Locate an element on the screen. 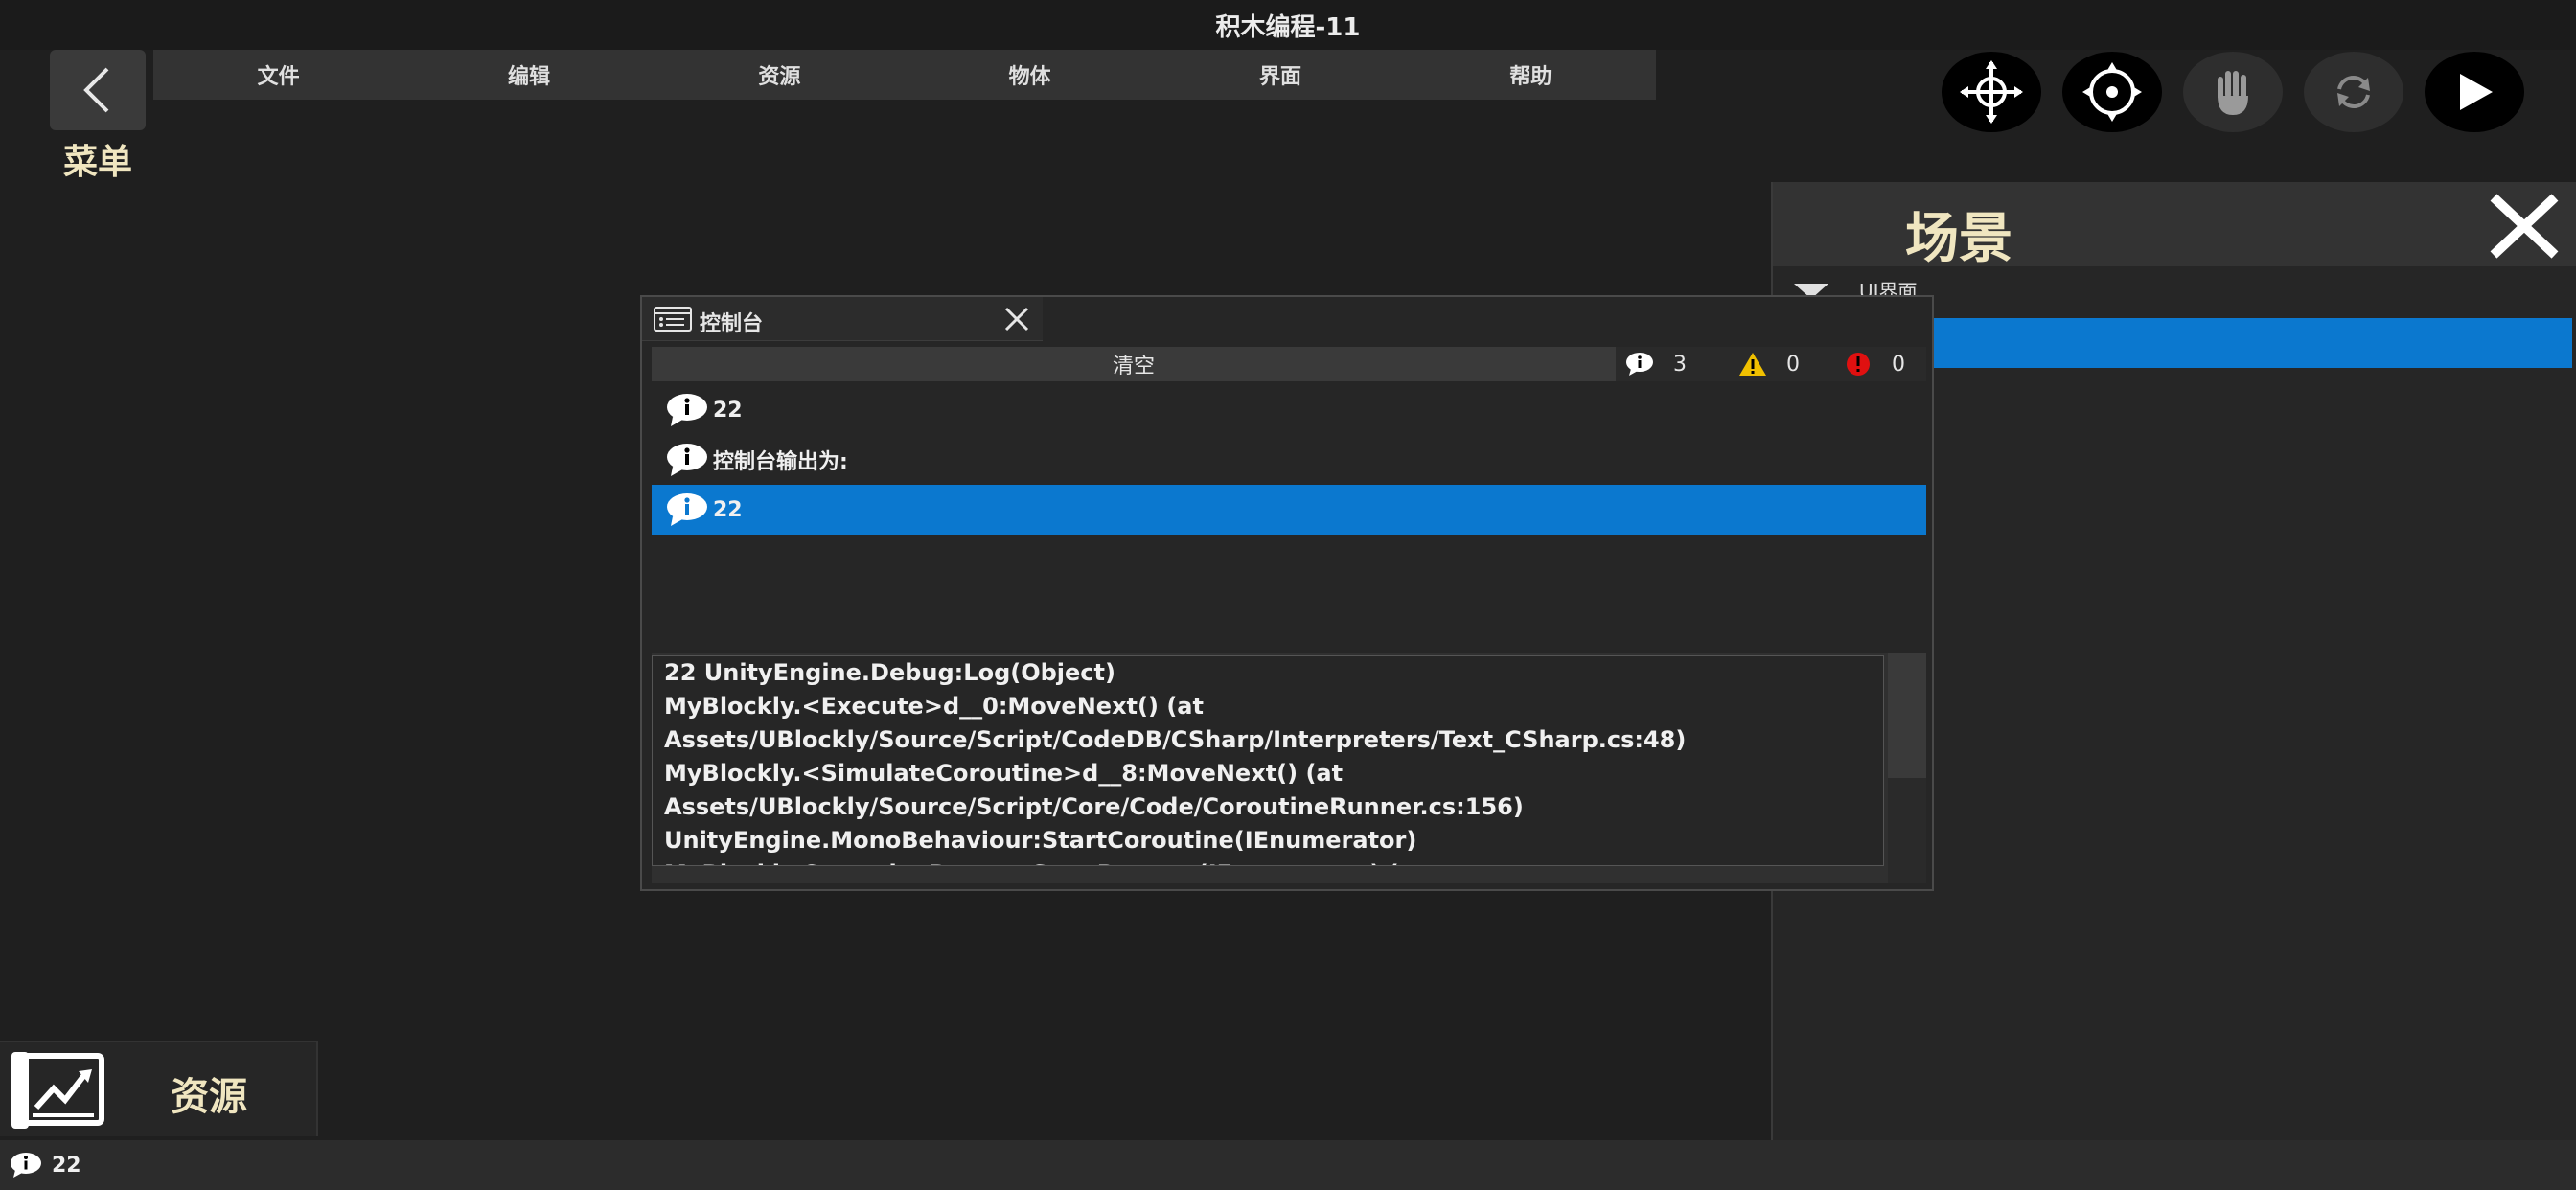 The height and width of the screenshot is (1190, 2576). menu-item-edit: 编辑 is located at coordinates (528, 75).